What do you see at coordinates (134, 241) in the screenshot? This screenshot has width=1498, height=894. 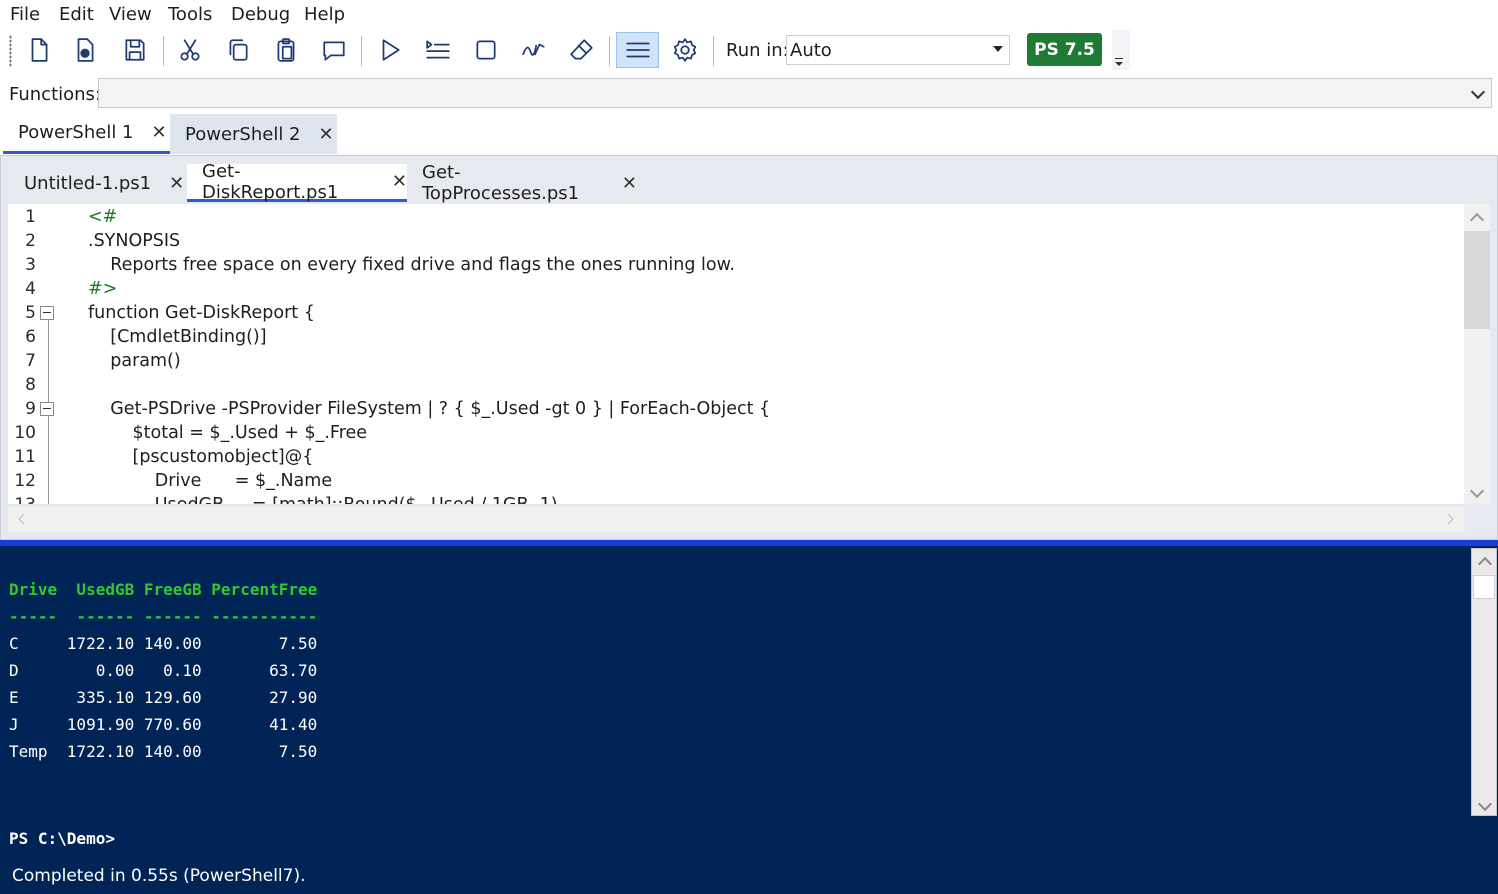 I see `code-line: .SYNOPSIS` at bounding box center [134, 241].